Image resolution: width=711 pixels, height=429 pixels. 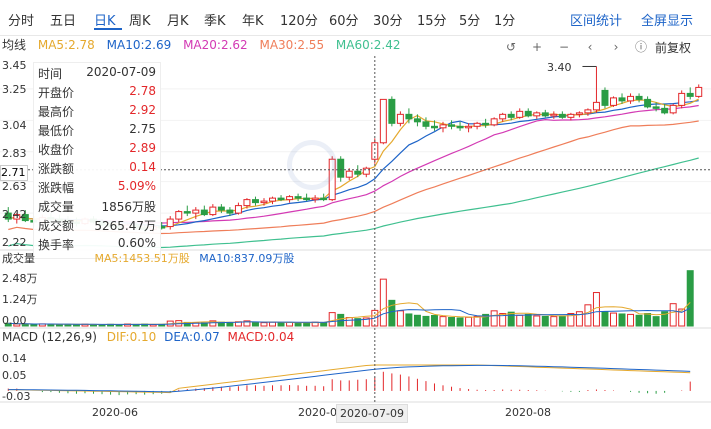 What do you see at coordinates (372, 413) in the screenshot?
I see `crosshair-date-label: 2020-07-09` at bounding box center [372, 413].